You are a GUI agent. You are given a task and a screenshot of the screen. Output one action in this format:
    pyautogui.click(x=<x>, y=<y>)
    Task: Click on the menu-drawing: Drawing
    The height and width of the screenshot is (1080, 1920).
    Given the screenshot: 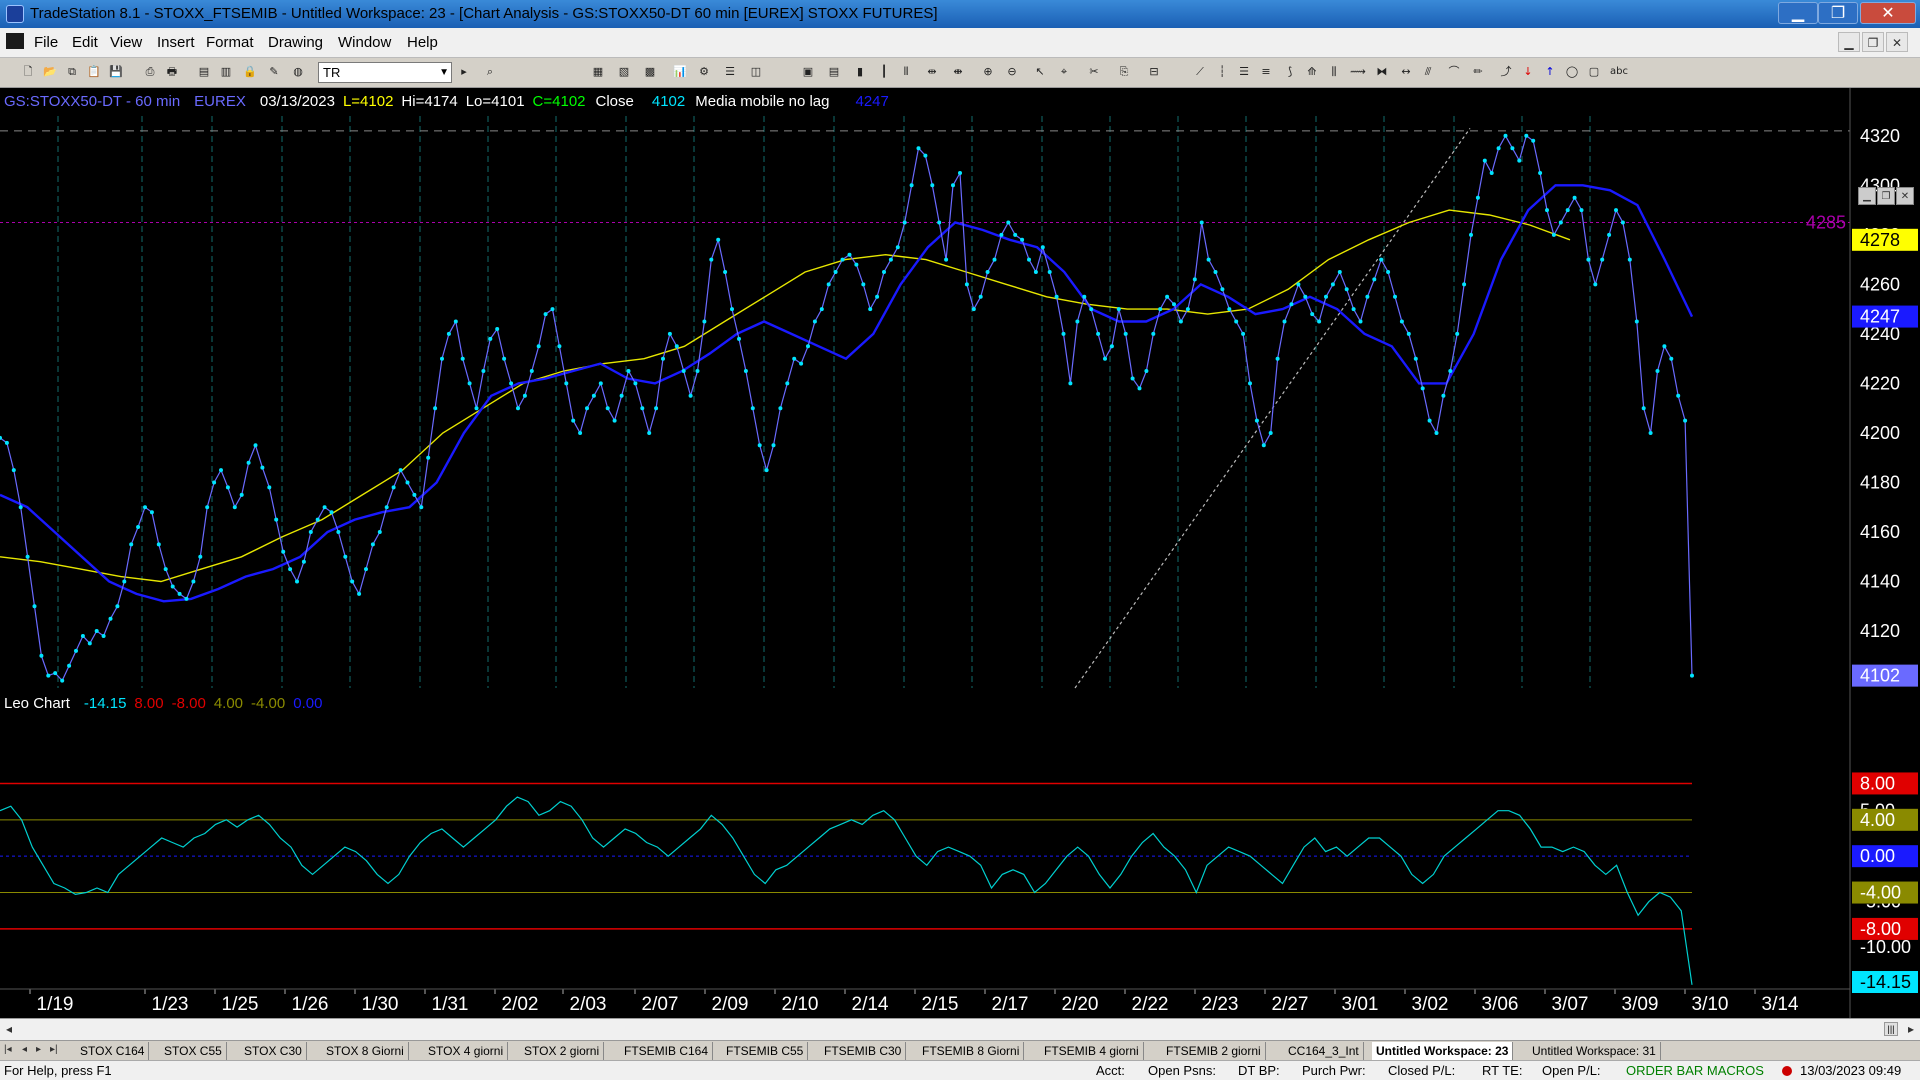 What is the action you would take?
    pyautogui.click(x=295, y=42)
    